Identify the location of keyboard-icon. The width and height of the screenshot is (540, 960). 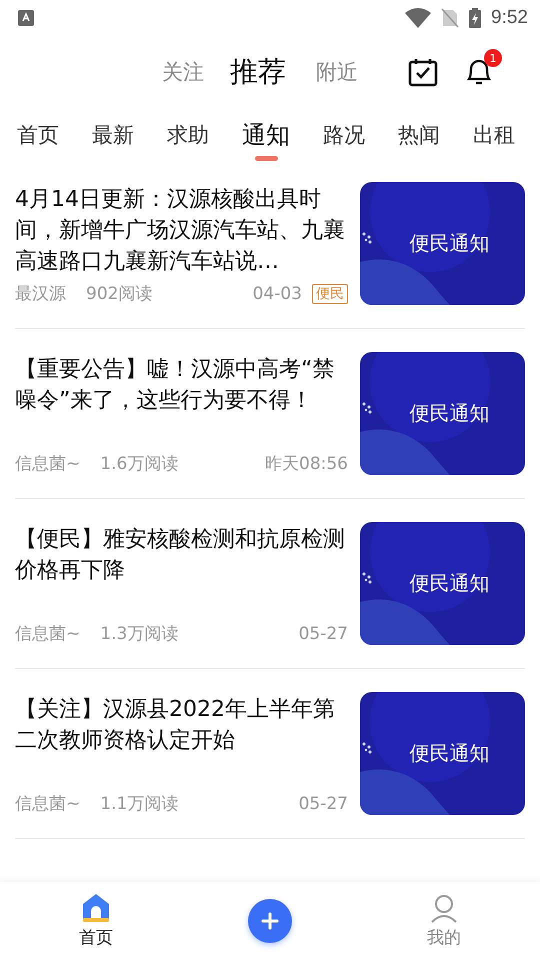
(26, 18).